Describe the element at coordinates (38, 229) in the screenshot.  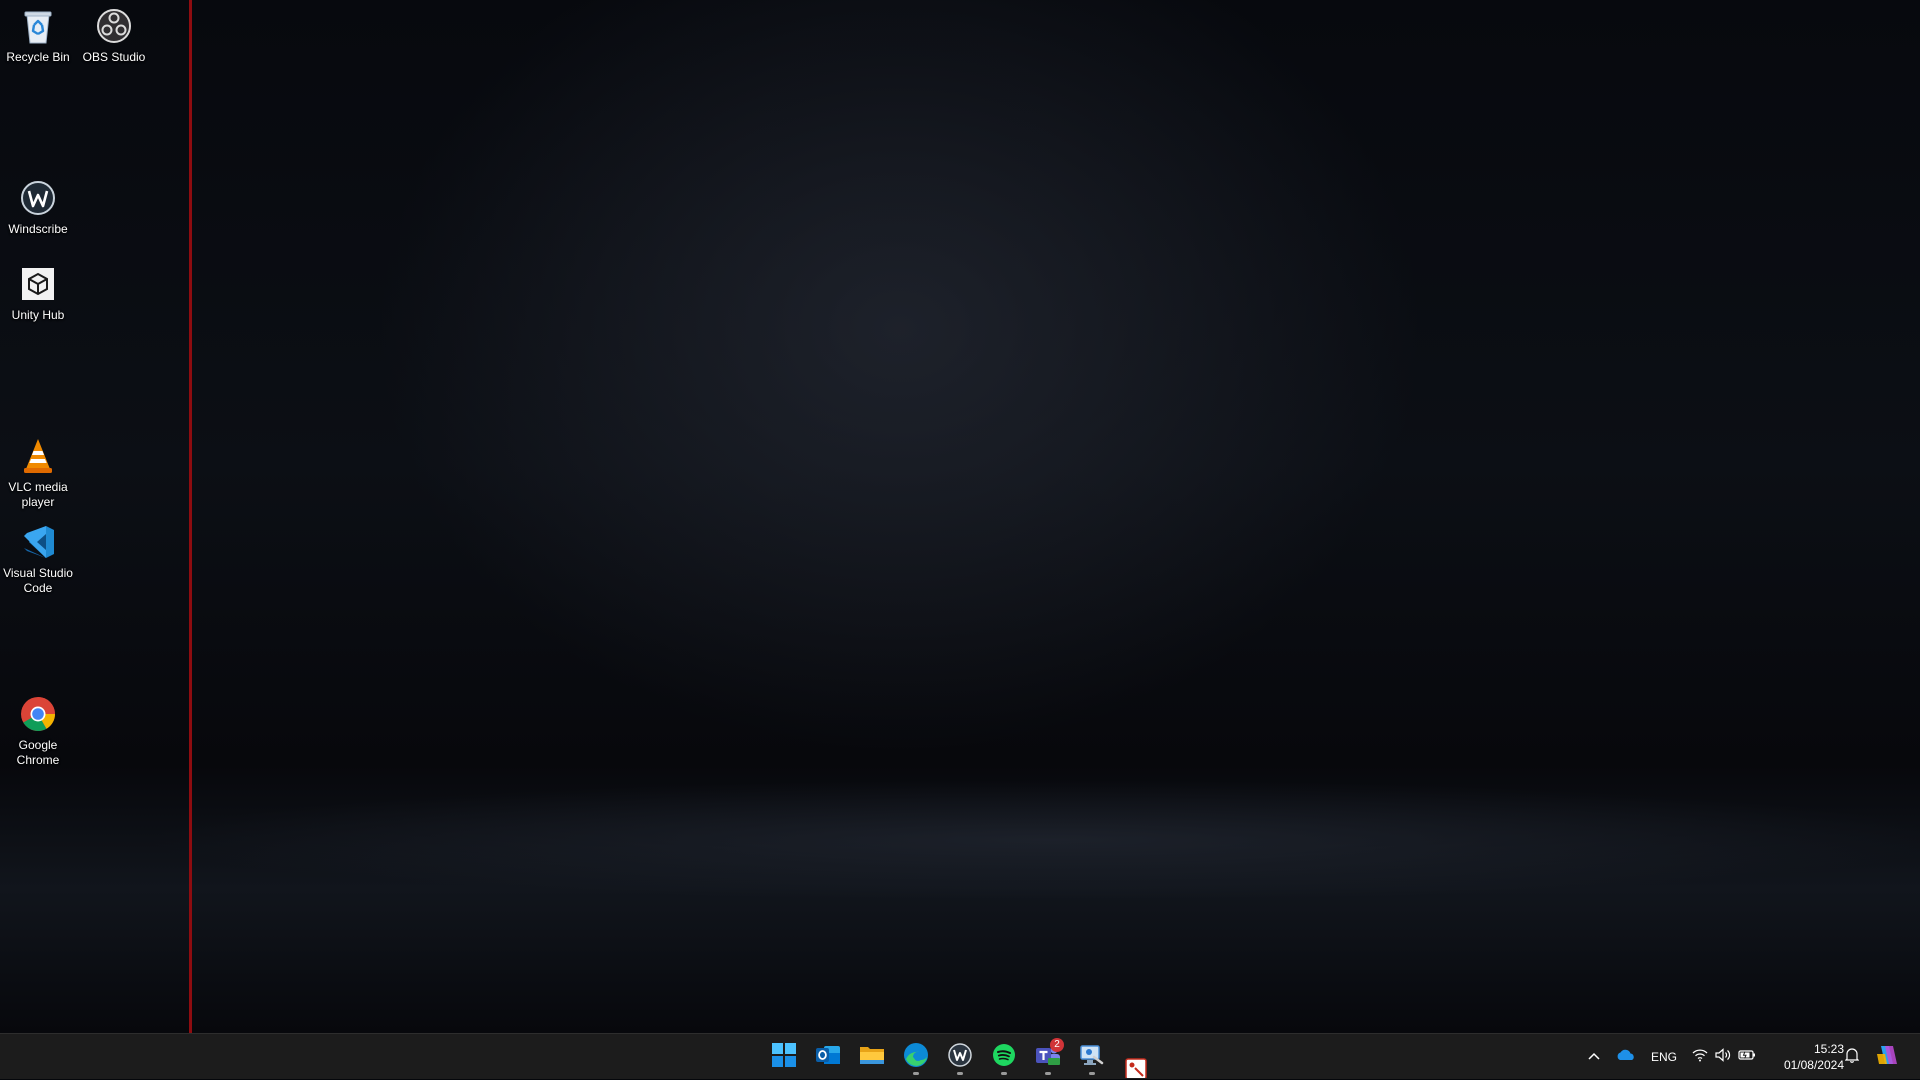
I see `desktop-icon-label: Windscribe` at that location.